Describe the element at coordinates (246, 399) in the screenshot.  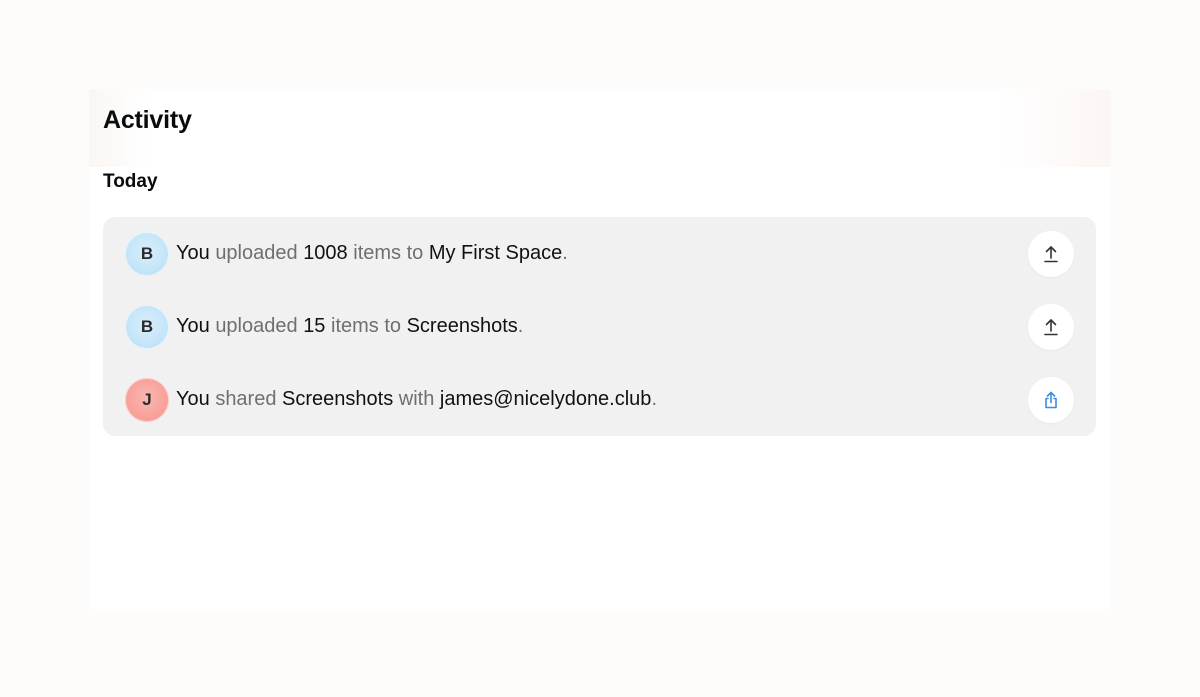
I see `verb: shared` at that location.